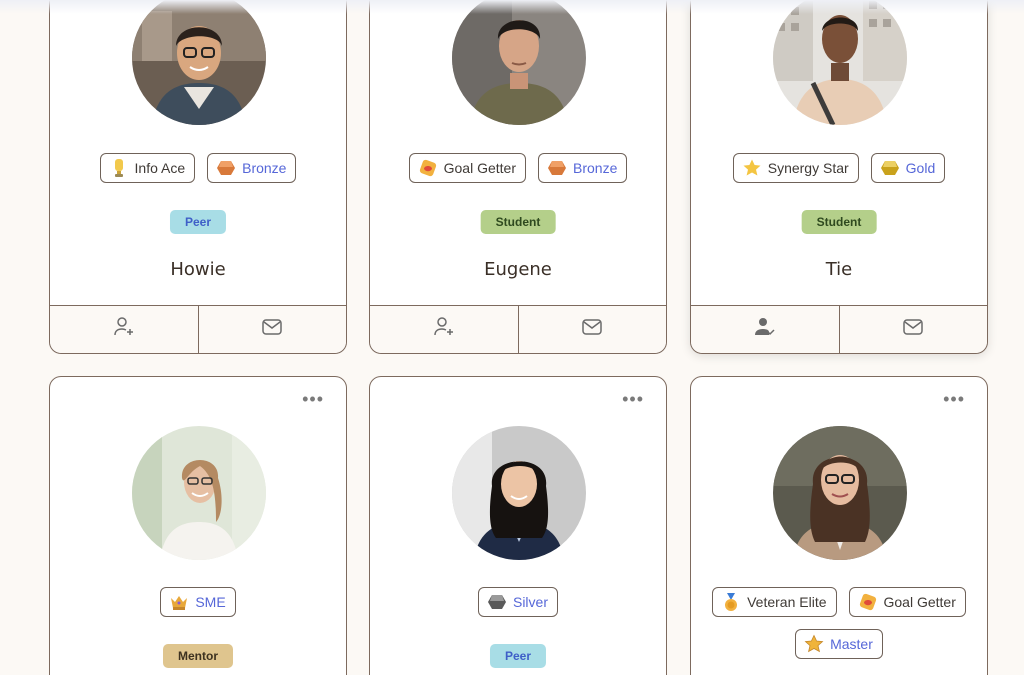  I want to click on badge-list: SME, so click(198, 602).